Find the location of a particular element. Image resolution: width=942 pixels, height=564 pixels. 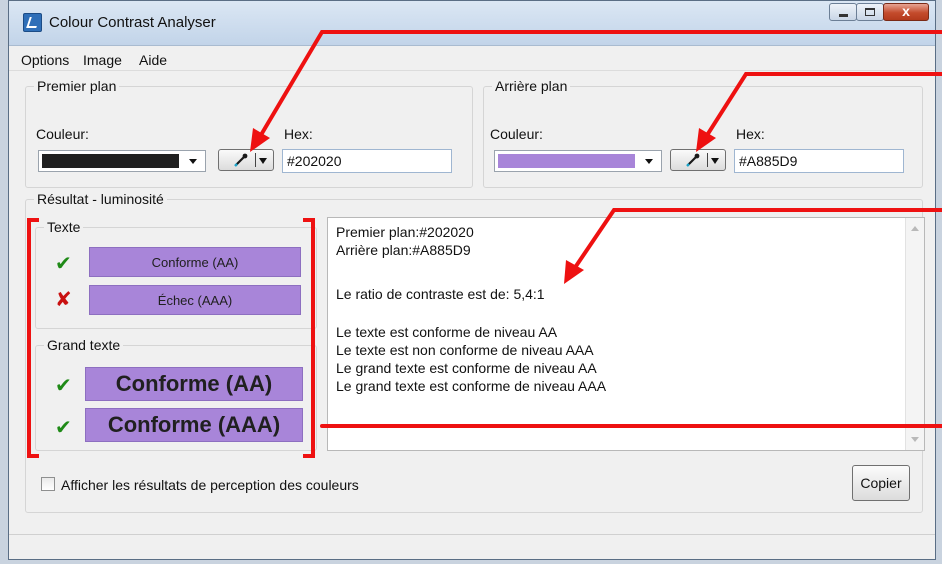

foreground-hex-input is located at coordinates (367, 161).